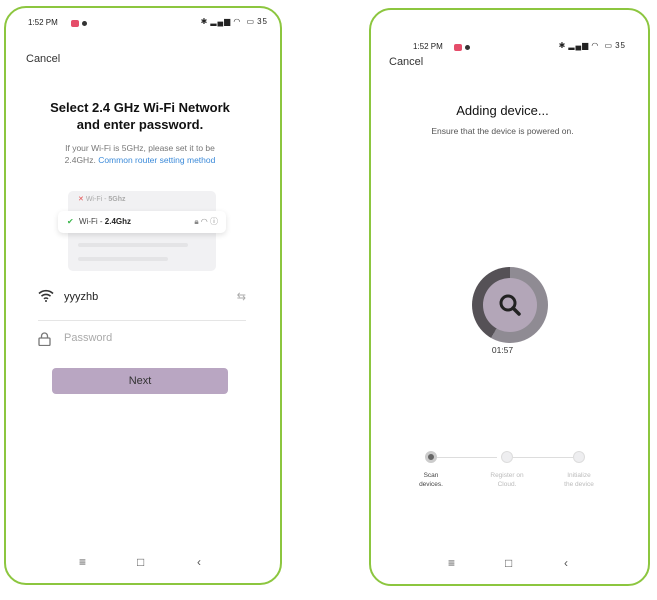 This screenshot has width=657, height=600. I want to click on progress-spinner, so click(510, 305).